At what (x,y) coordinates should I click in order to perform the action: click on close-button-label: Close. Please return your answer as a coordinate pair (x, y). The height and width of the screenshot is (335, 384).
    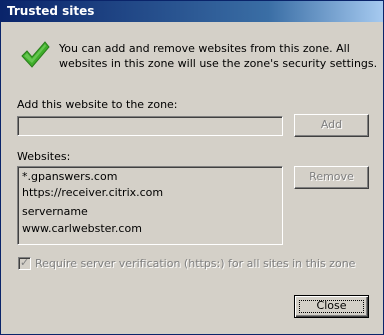
    Looking at the image, I should click on (331, 305).